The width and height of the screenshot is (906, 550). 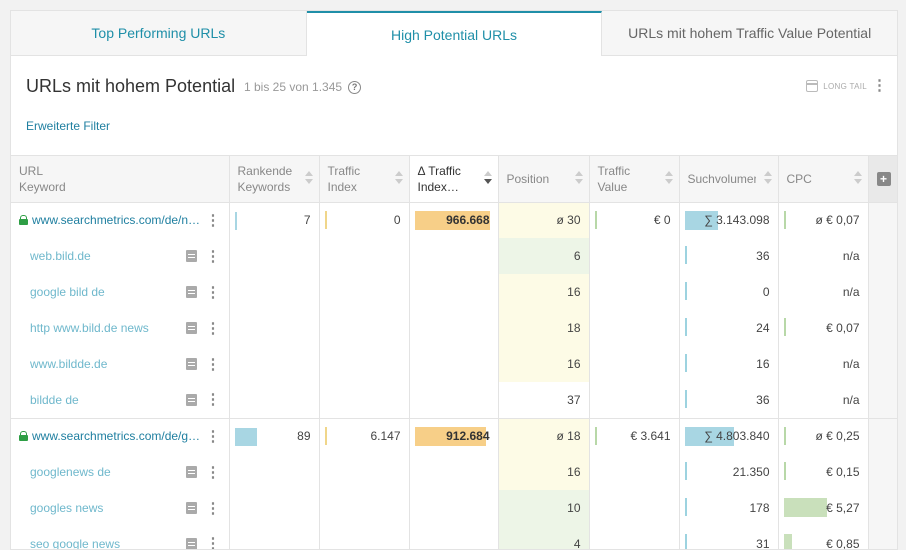 What do you see at coordinates (544, 537) in the screenshot?
I see `position-cell: 4` at bounding box center [544, 537].